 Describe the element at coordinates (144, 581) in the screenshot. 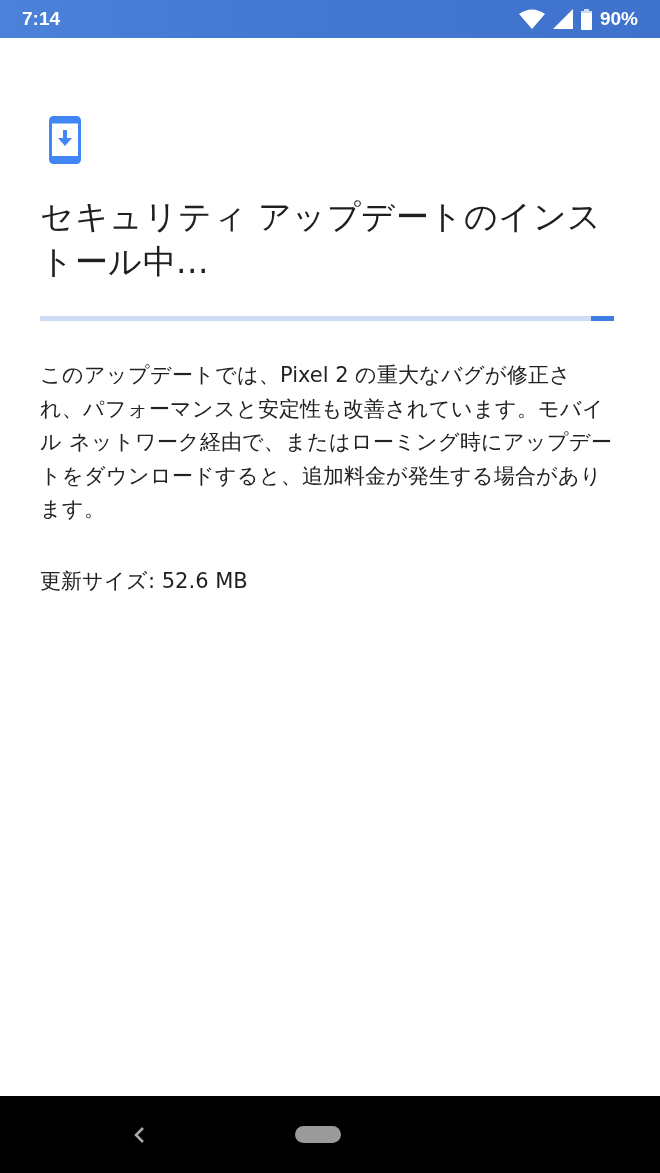

I see `update-size: 更新サイズ: 52.6 MB` at that location.